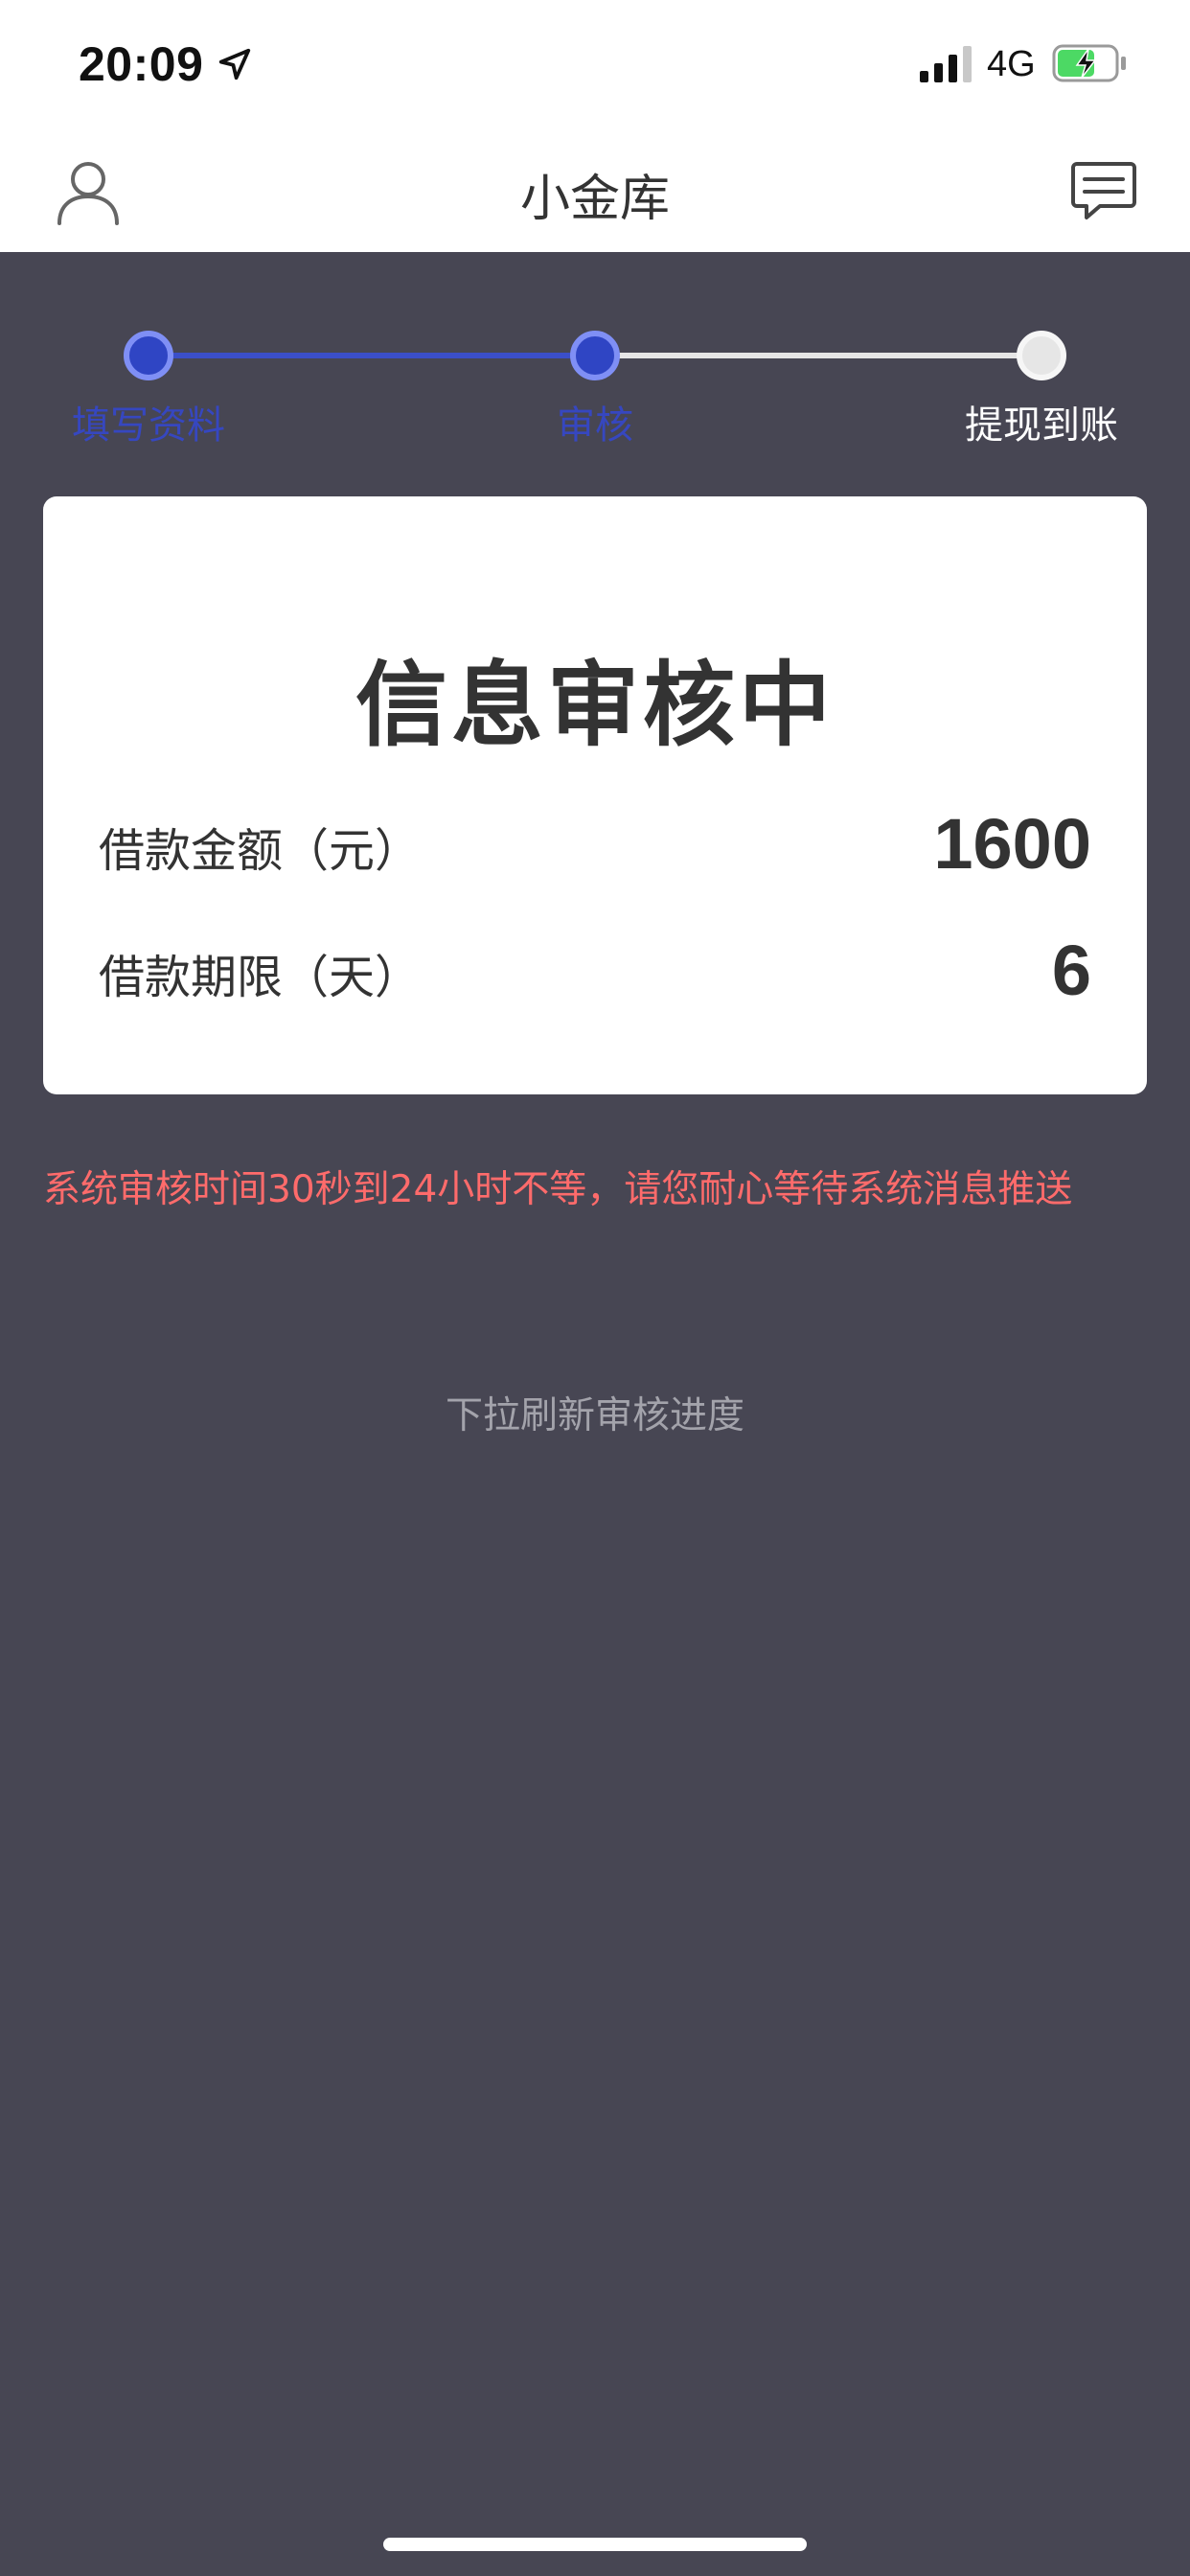  Describe the element at coordinates (1041, 425) in the screenshot. I see `step-label-withdraw: 提现到账` at that location.